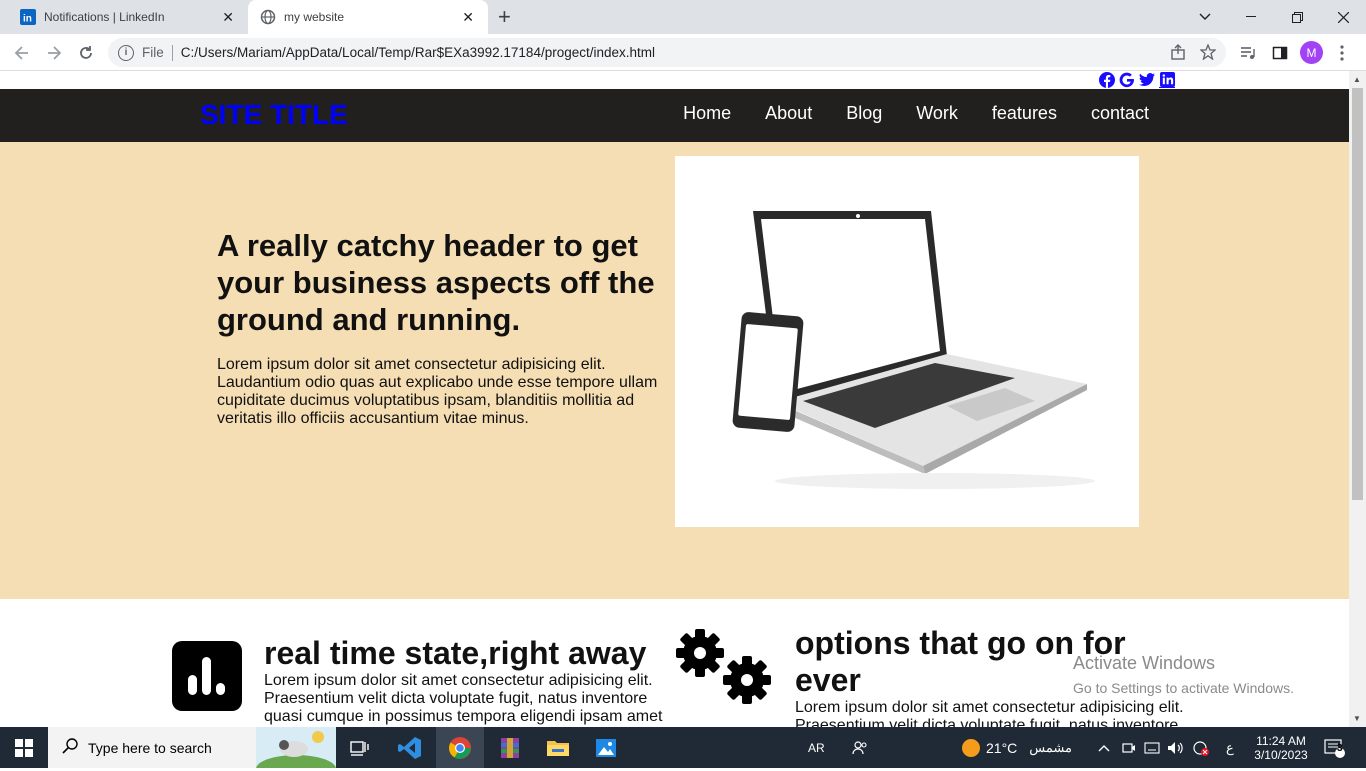 Image resolution: width=1366 pixels, height=771 pixels. What do you see at coordinates (1176, 747) in the screenshot?
I see `volume-icon` at bounding box center [1176, 747].